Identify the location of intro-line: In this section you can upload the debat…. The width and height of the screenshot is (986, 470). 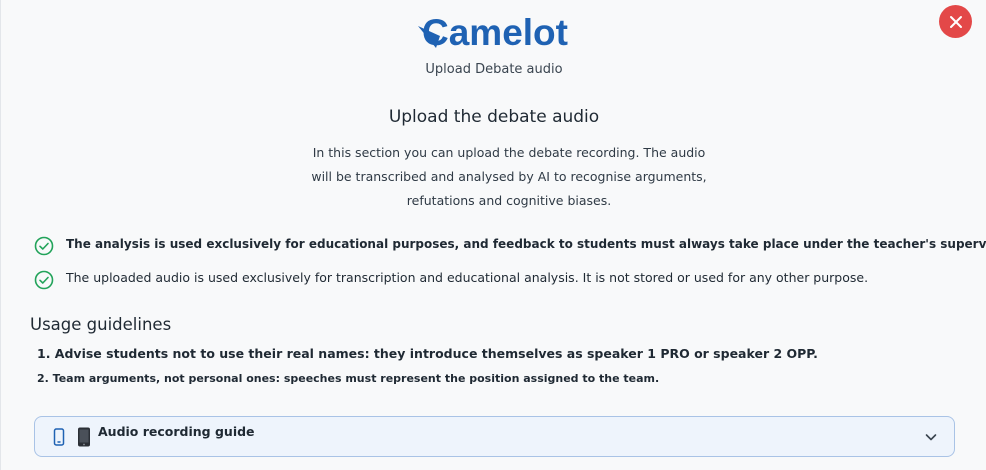
(509, 152).